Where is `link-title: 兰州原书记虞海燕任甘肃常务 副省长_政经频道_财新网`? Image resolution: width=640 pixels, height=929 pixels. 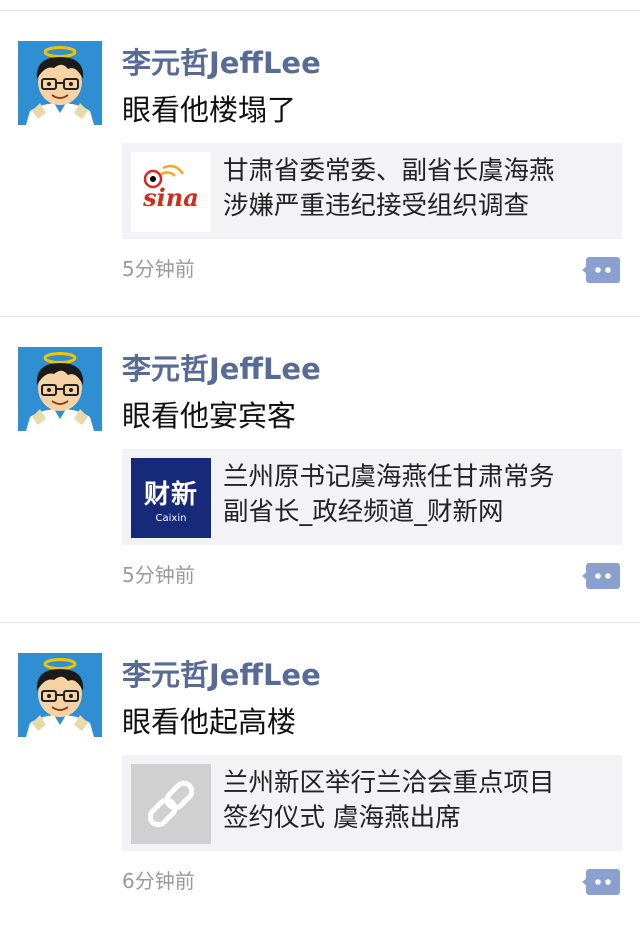
link-title: 兰州原书记虞海燕任甘肃常务 副省长_政经频道_财新网 is located at coordinates (389, 494).